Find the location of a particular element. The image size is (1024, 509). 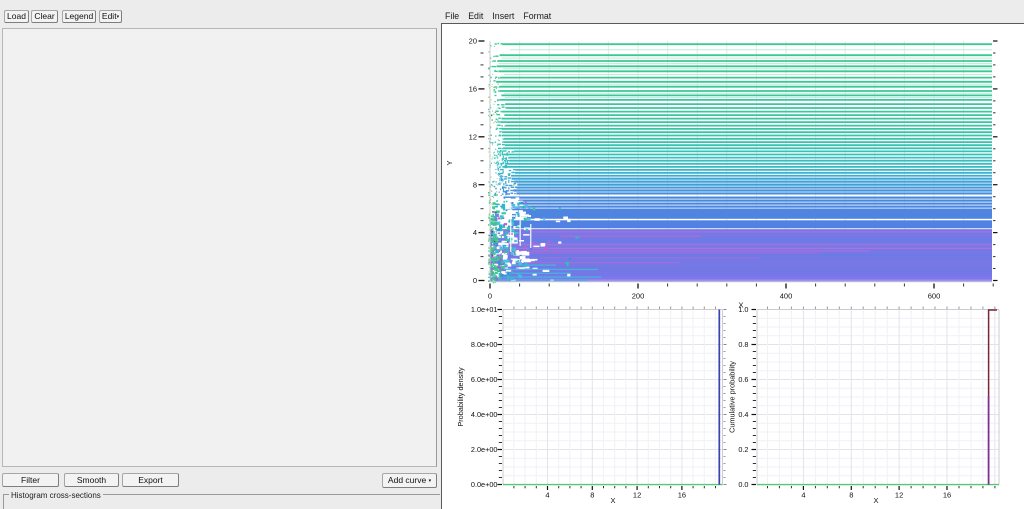

svg-text: 1.0 is located at coordinates (743, 309).